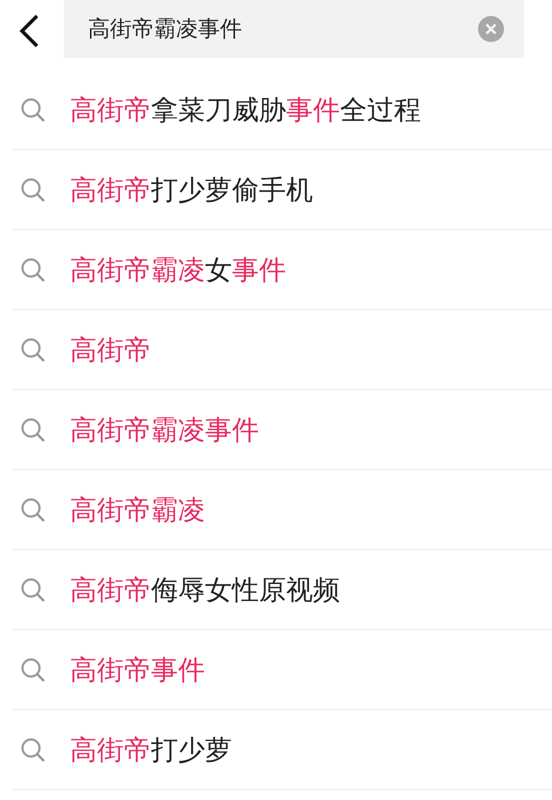  Describe the element at coordinates (282, 590) in the screenshot. I see `suggestion-item: 高街帝侮辱女性原视频` at that location.